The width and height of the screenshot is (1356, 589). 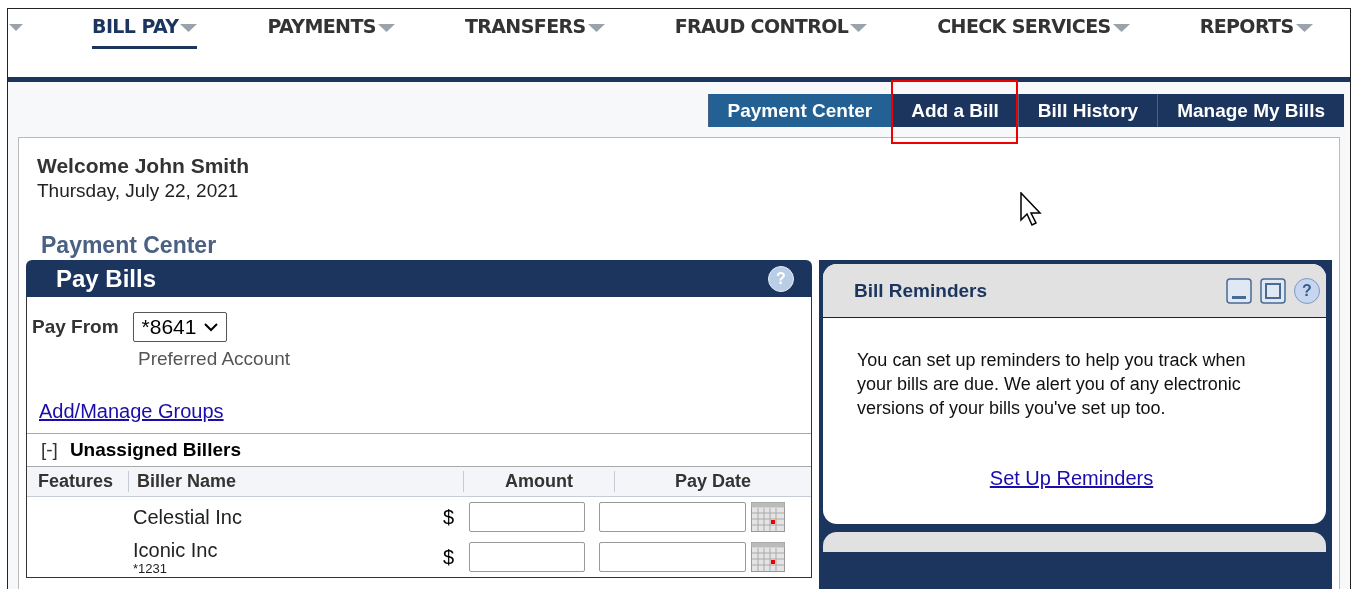 I want to click on account-select: *8641, so click(x=180, y=327).